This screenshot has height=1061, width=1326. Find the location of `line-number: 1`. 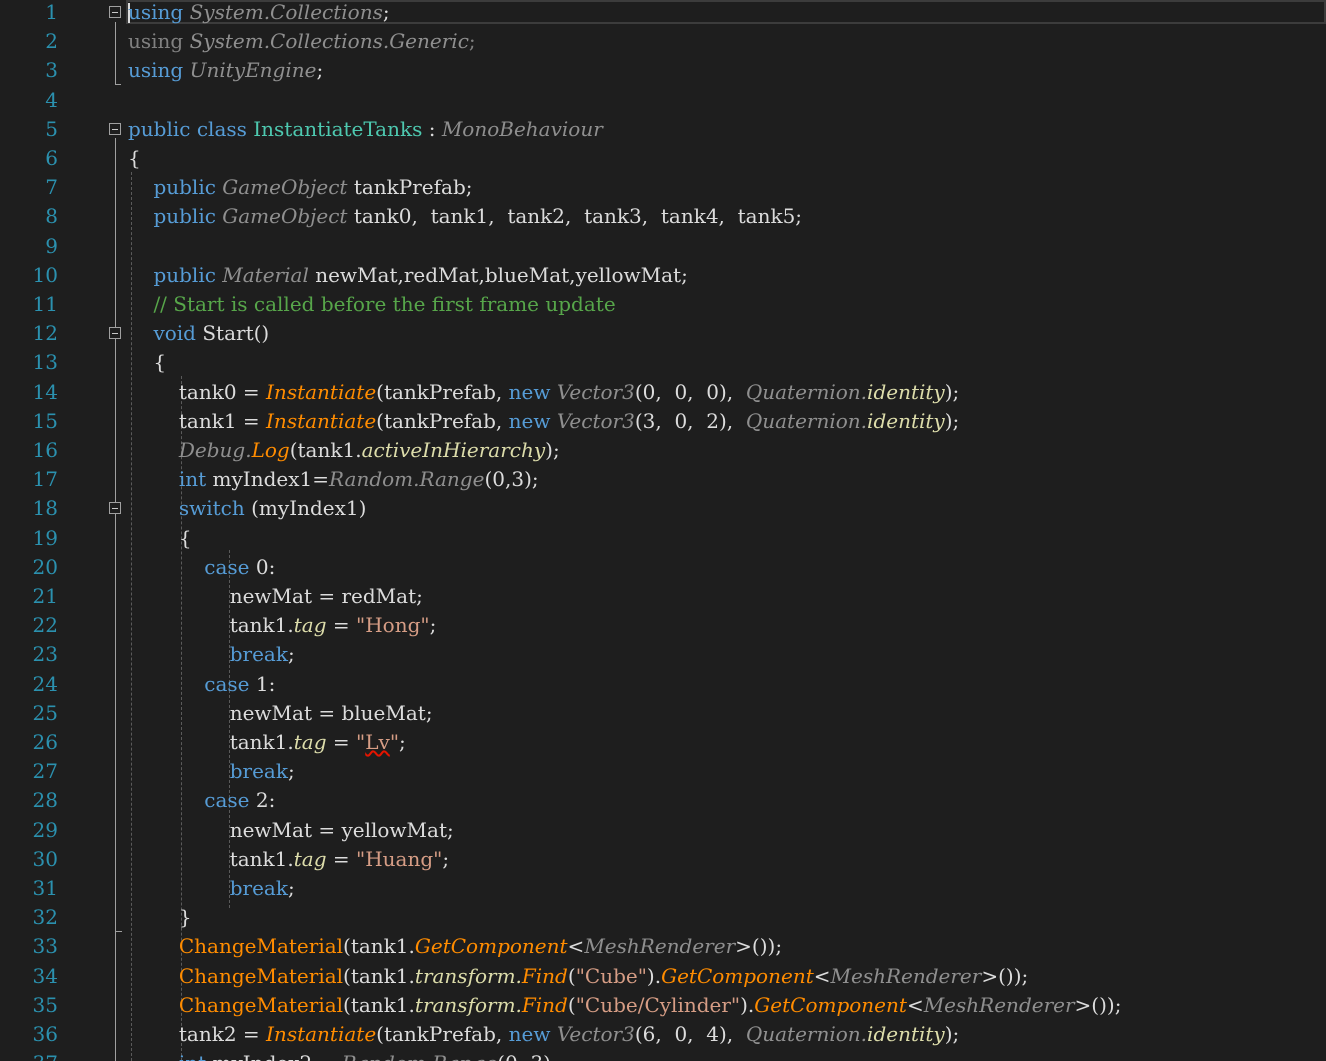

line-number: 1 is located at coordinates (51, 12).